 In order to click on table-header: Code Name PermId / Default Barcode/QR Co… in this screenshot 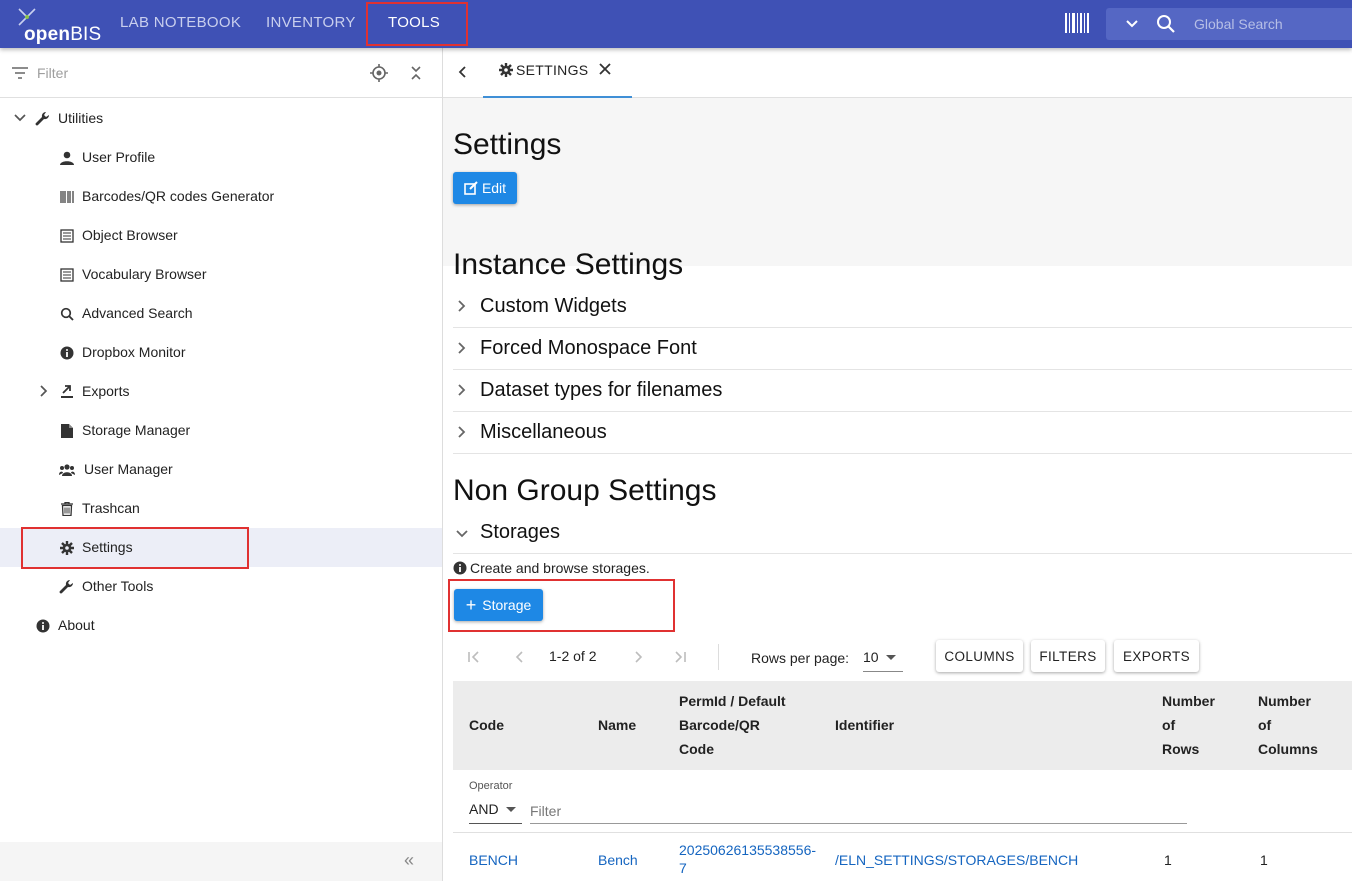, I will do `click(902, 725)`.